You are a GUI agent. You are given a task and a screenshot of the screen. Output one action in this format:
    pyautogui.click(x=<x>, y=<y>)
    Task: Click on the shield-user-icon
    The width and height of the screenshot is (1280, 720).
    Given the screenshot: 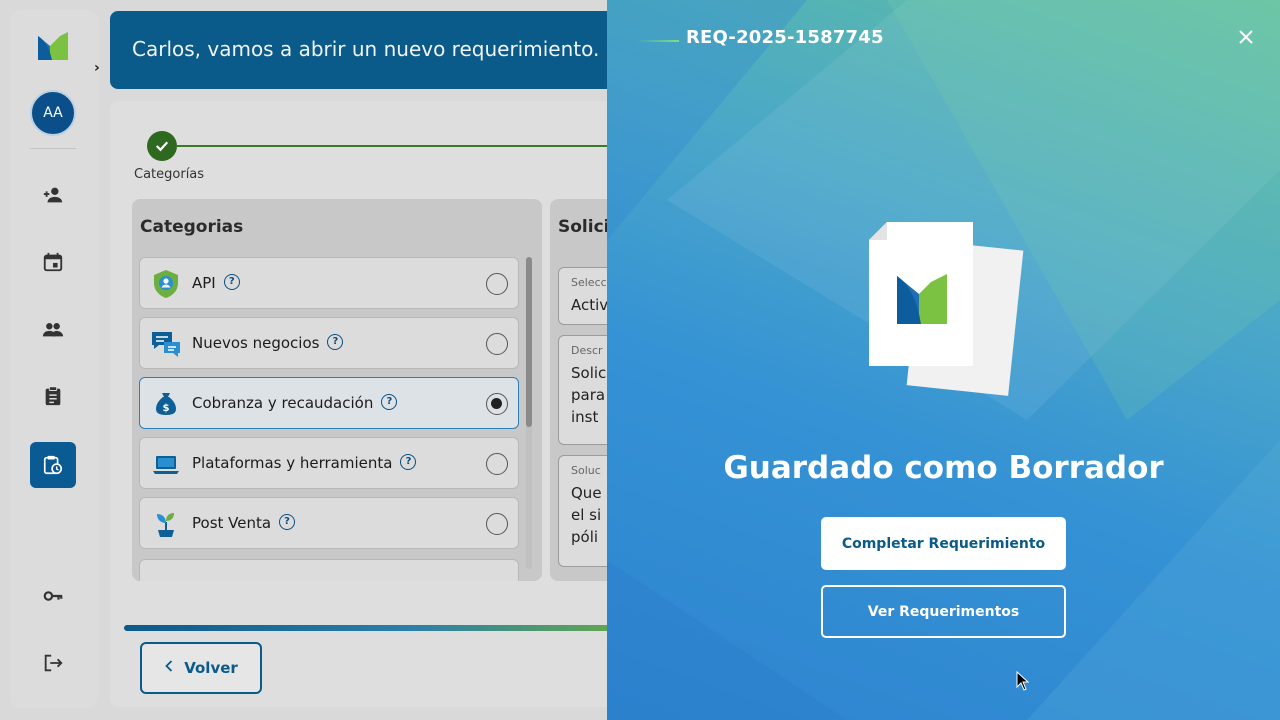 What is the action you would take?
    pyautogui.click(x=166, y=284)
    